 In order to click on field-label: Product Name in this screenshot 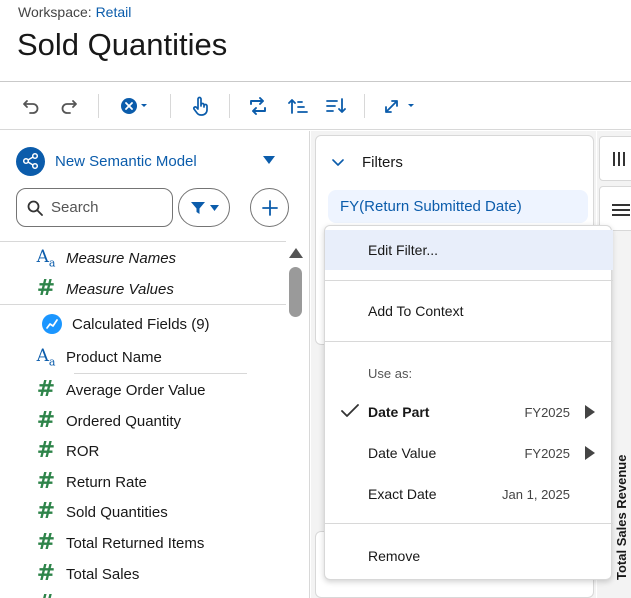, I will do `click(114, 357)`.